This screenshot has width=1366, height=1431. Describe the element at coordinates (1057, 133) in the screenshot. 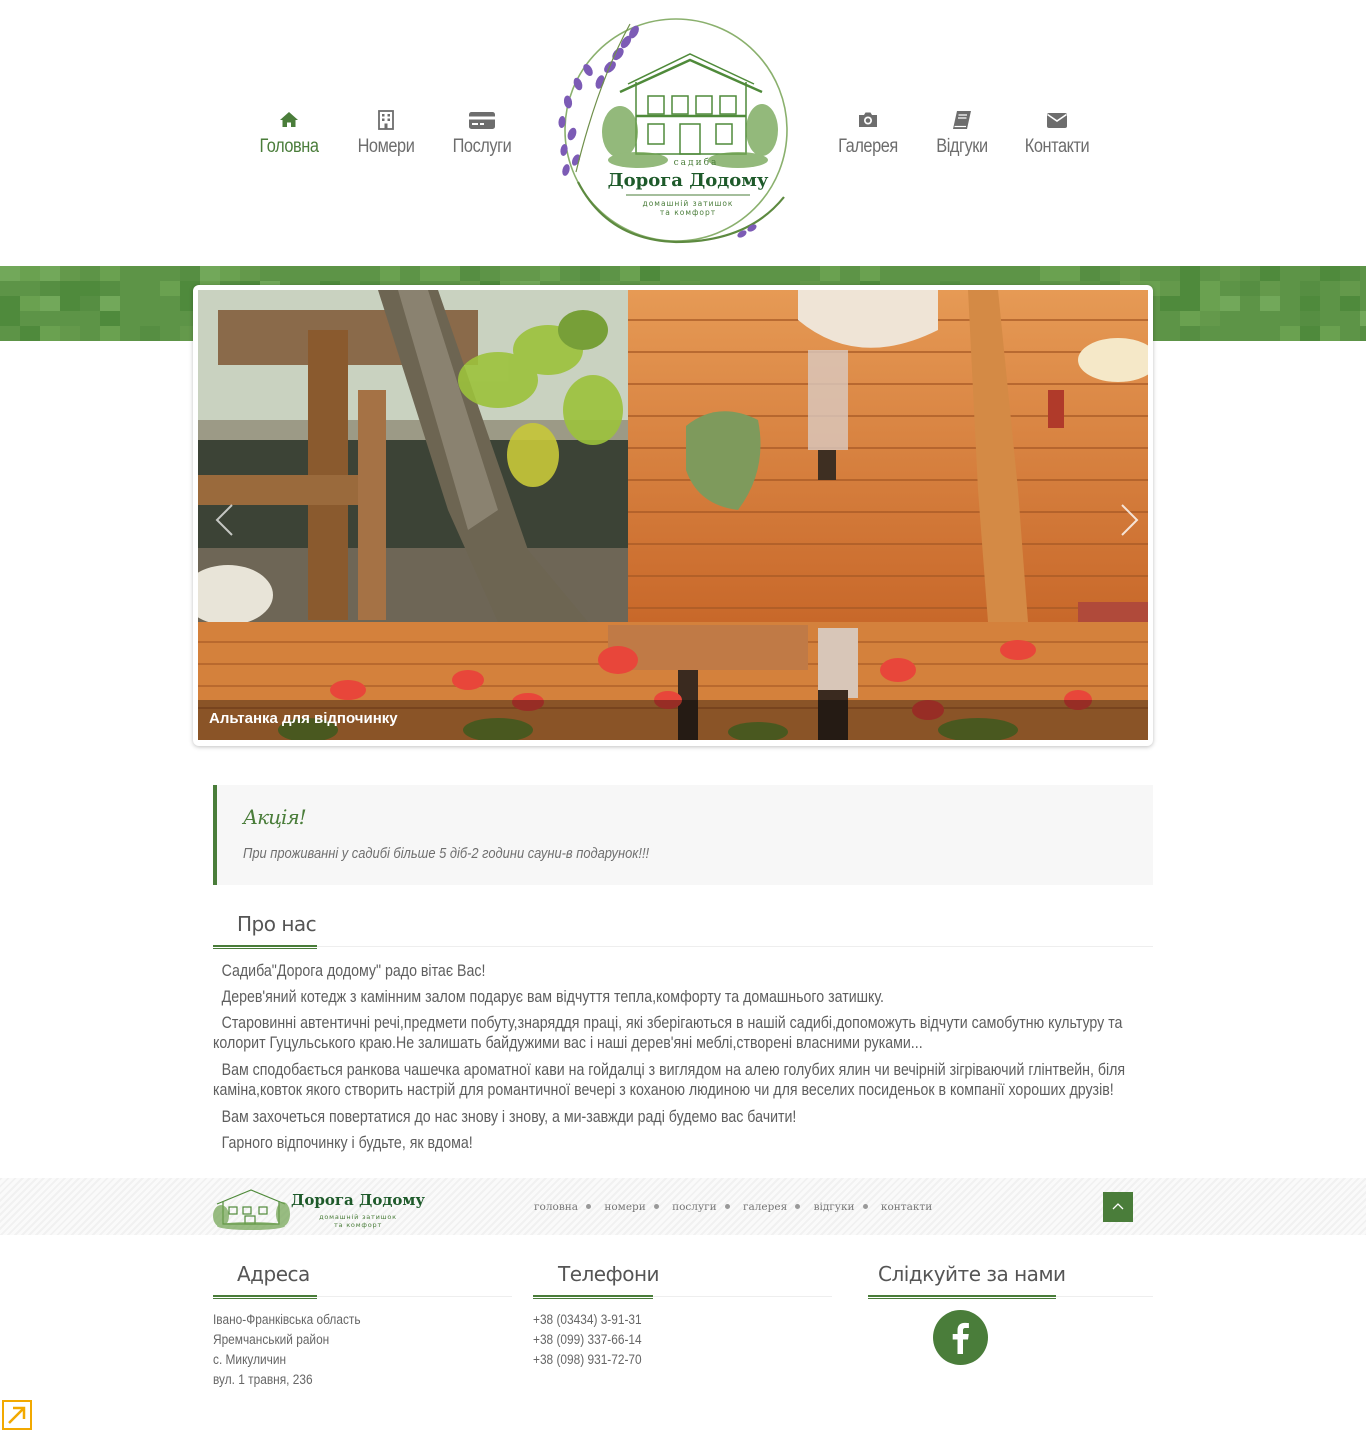

I see `nav-contacts: Контакти` at that location.